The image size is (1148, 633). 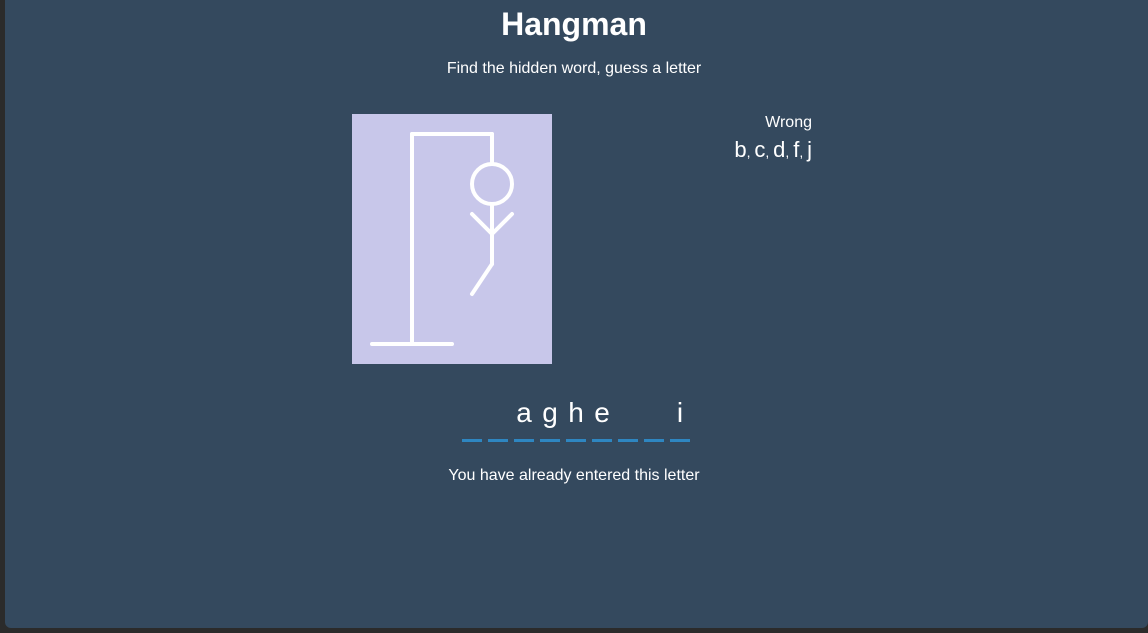 I want to click on letter-slot: g, so click(x=550, y=419).